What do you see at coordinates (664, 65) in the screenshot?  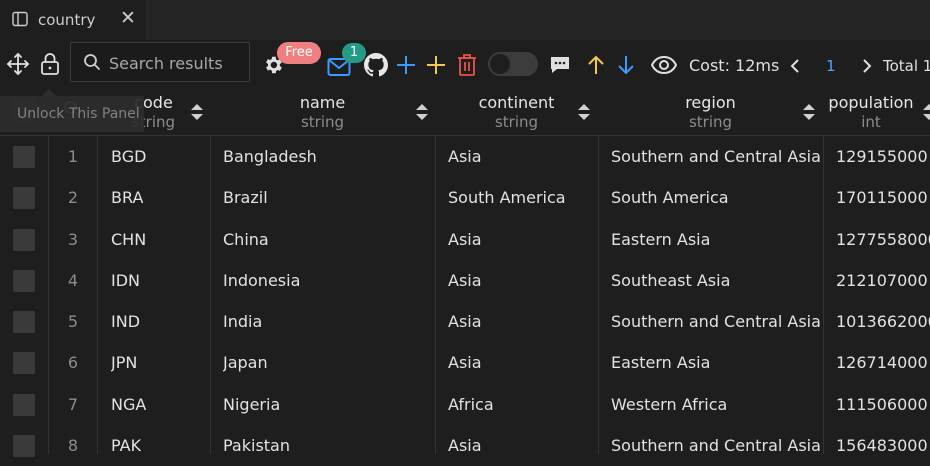 I see `eye-icon` at bounding box center [664, 65].